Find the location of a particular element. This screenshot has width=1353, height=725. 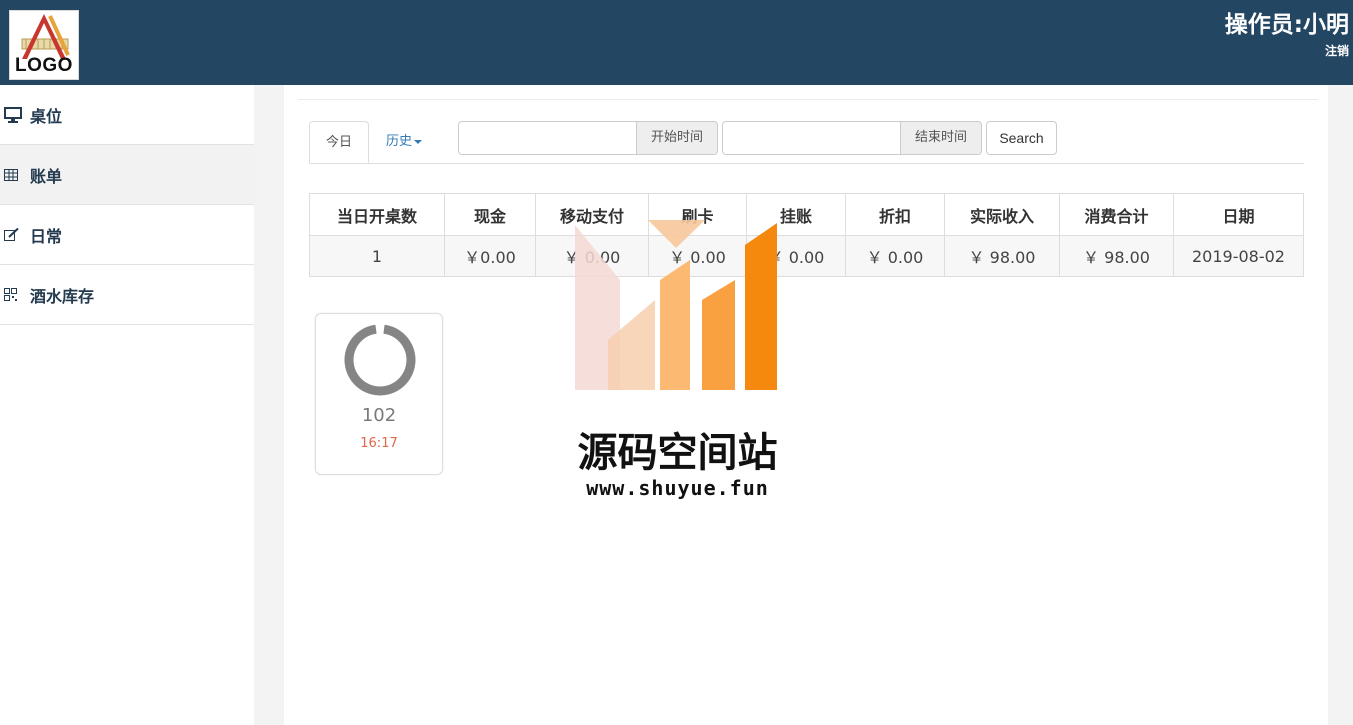

start-time-input is located at coordinates (547, 138).